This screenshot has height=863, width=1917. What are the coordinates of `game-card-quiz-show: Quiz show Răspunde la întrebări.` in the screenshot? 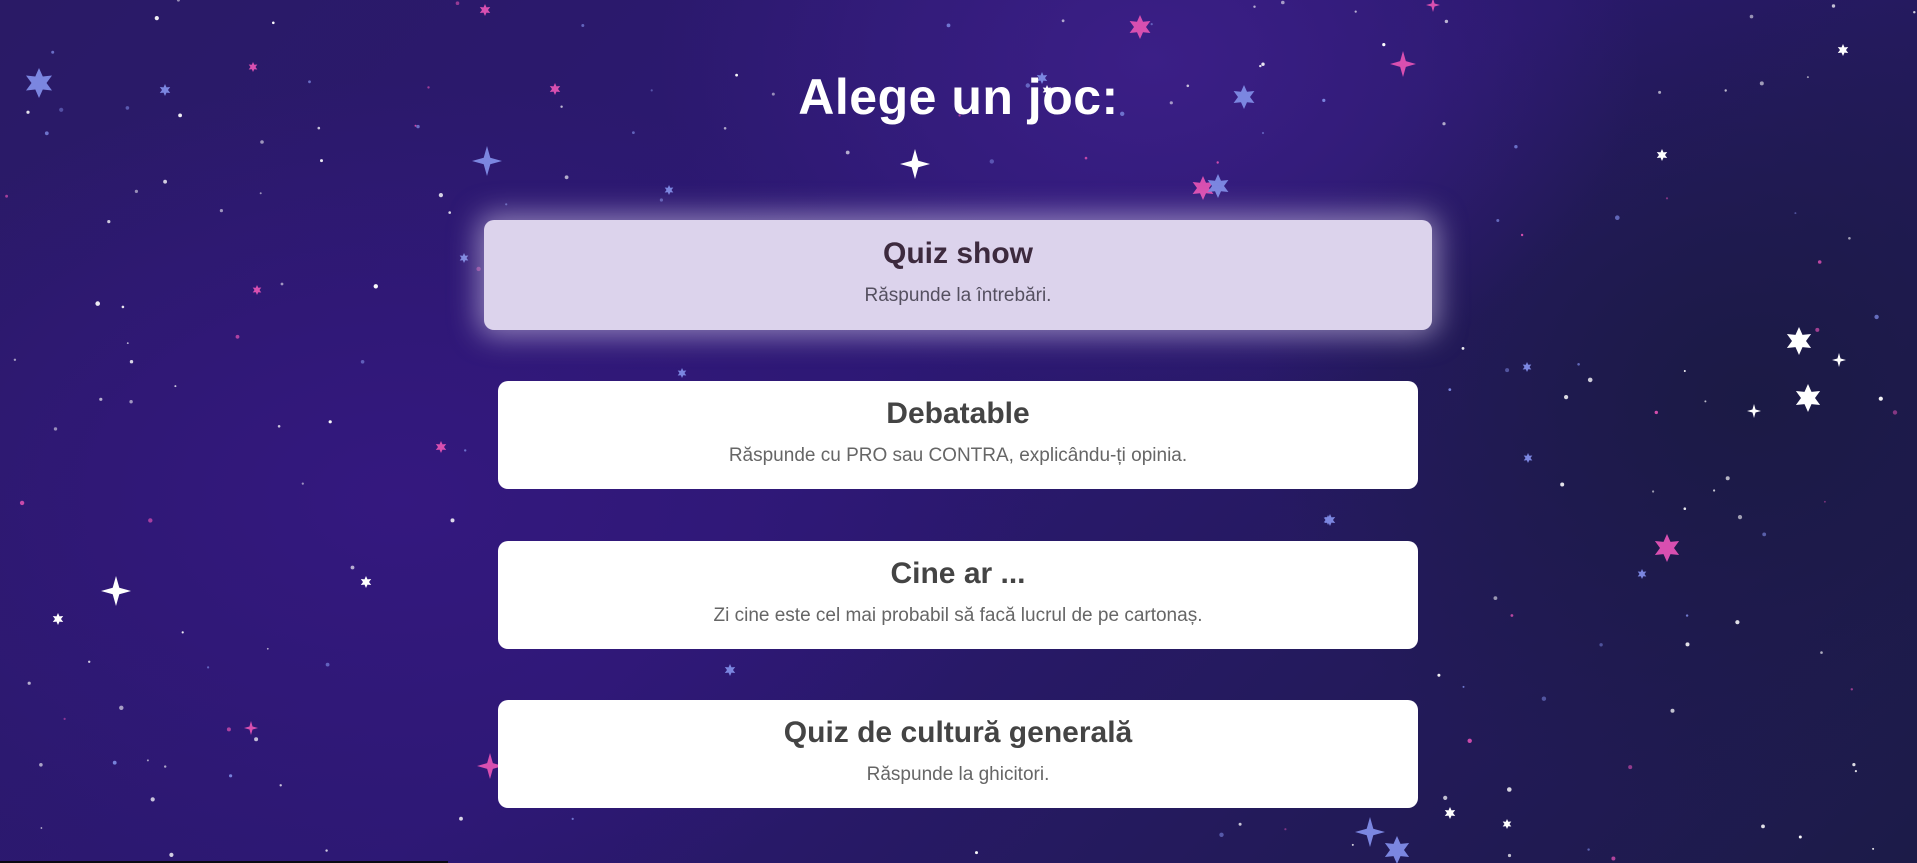 It's located at (958, 275).